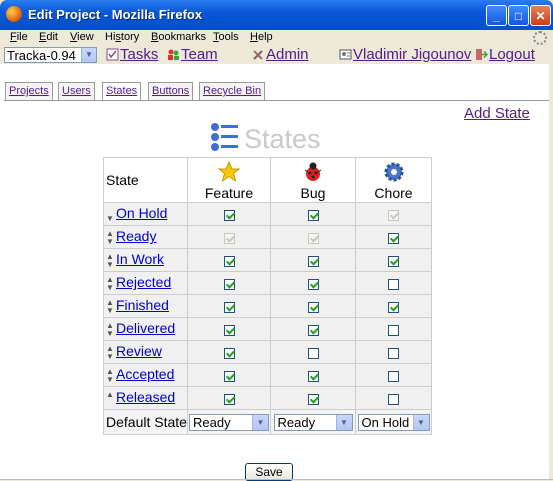 The image size is (553, 481). I want to click on bug-default-cell: Ready ▼, so click(313, 422).